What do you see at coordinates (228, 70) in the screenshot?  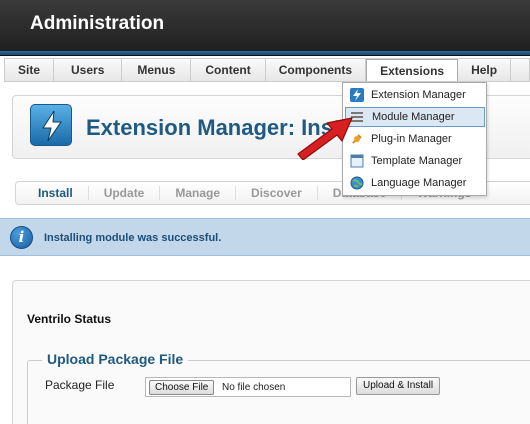 I see `menu-content: Content` at bounding box center [228, 70].